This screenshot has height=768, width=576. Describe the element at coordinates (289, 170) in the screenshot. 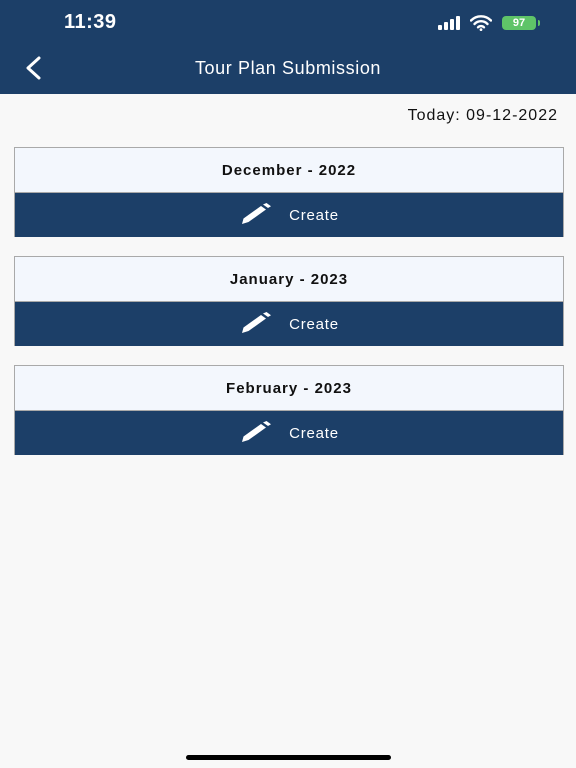

I see `month-title: December - 2022` at that location.